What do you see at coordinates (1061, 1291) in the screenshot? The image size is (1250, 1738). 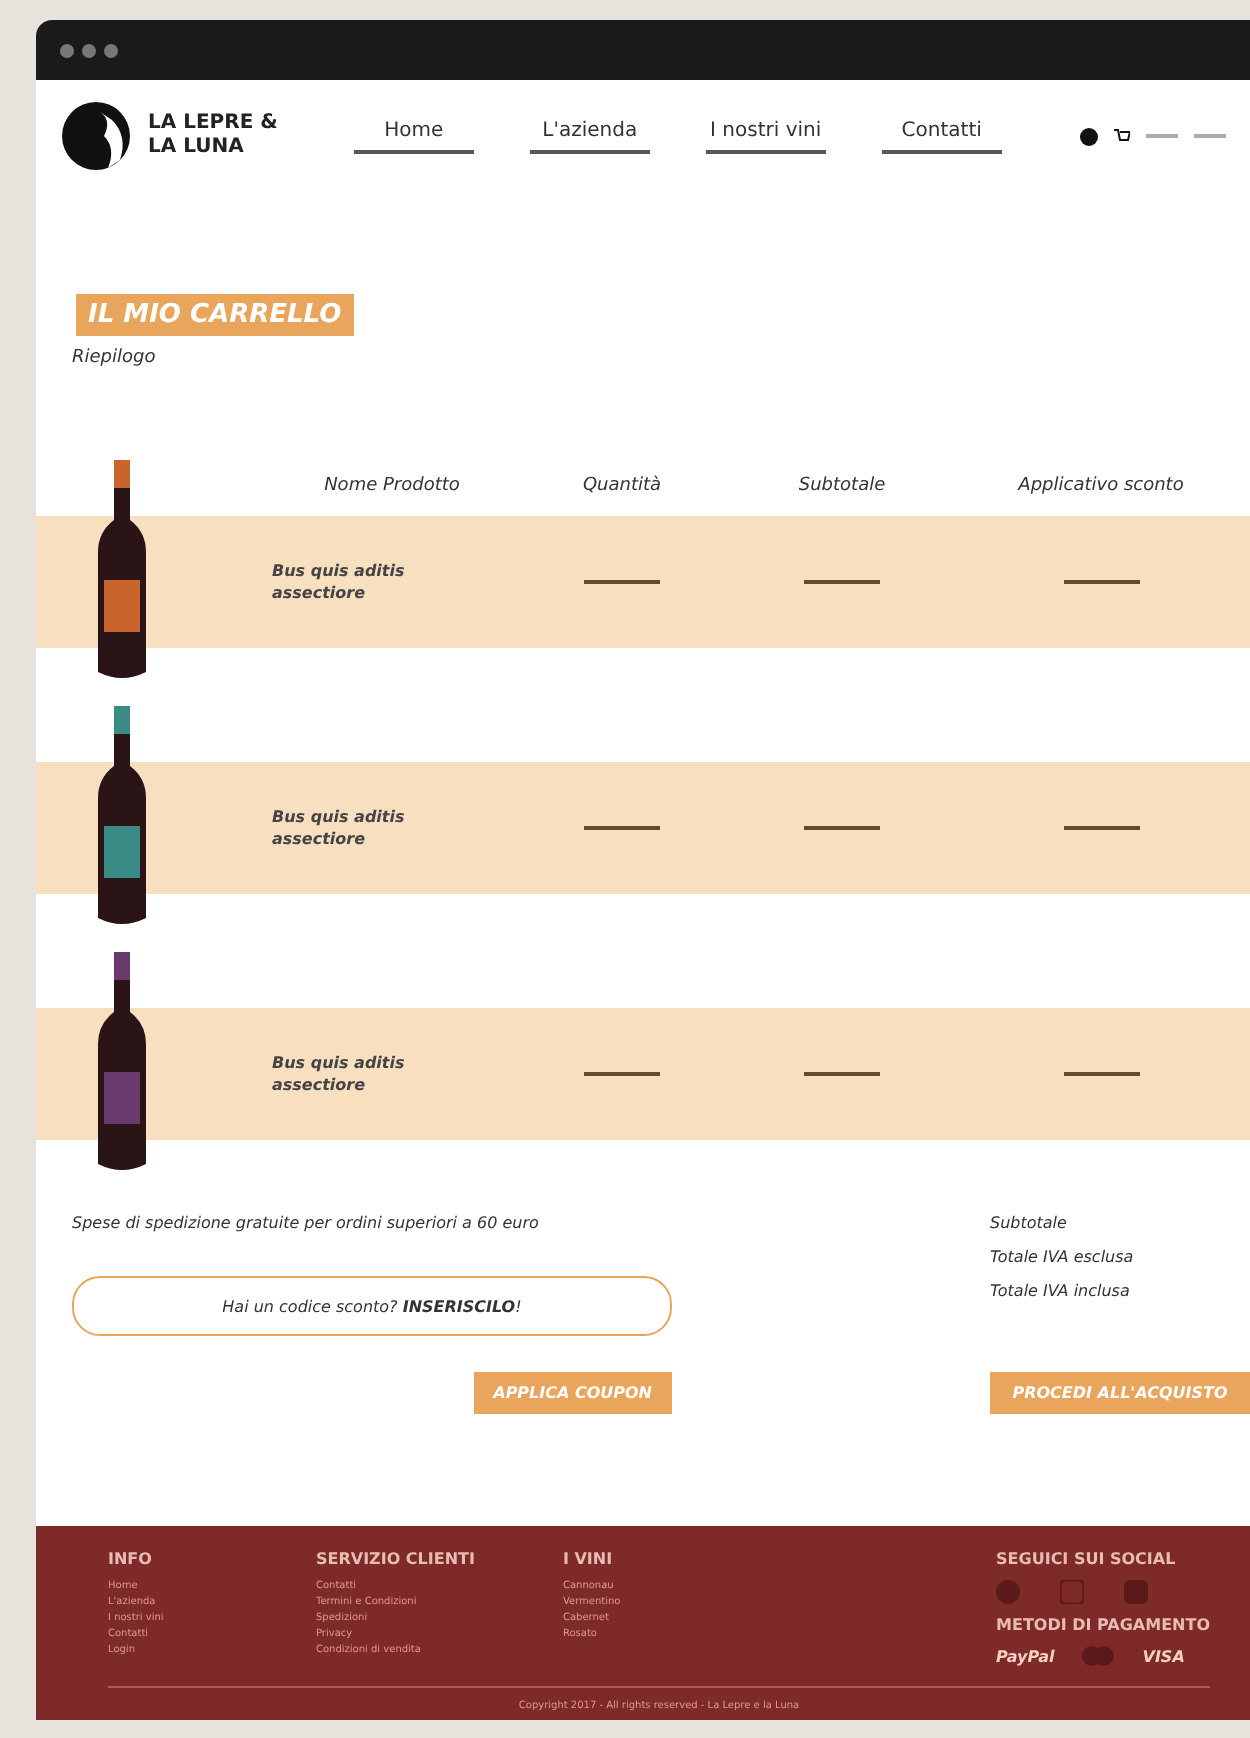 I see `total-label: Totale IVA inclusa` at bounding box center [1061, 1291].